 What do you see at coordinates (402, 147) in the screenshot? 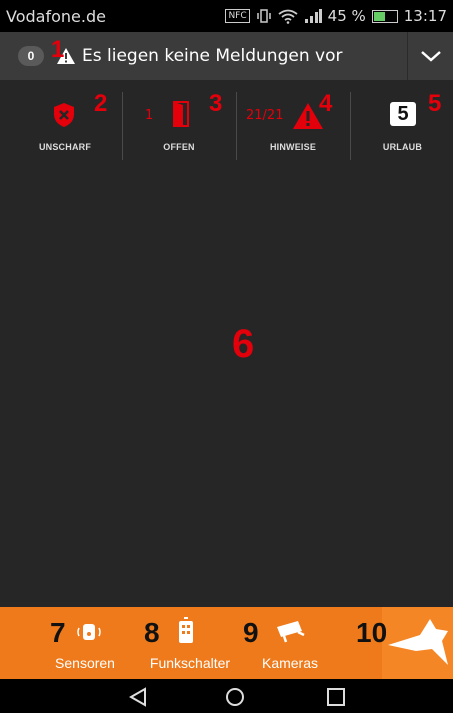
I see `urlaub-label: URLAUB` at bounding box center [402, 147].